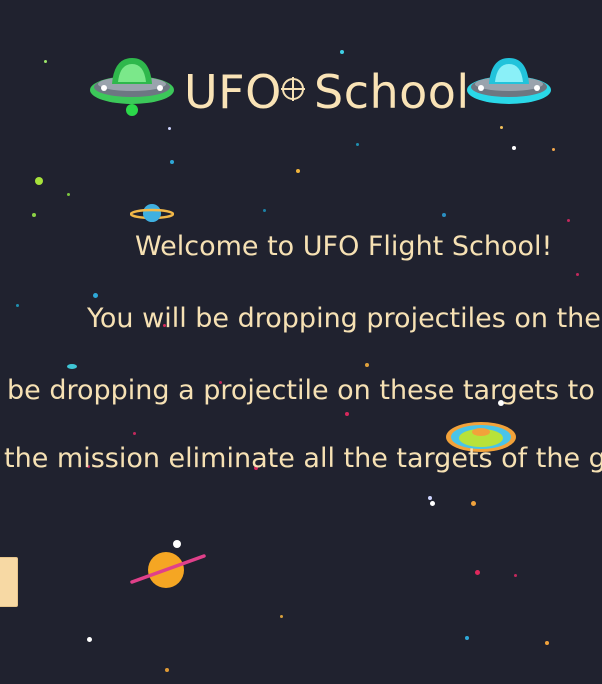 The width and height of the screenshot is (602, 684). What do you see at coordinates (509, 81) in the screenshot?
I see `cyan-ufo-icon` at bounding box center [509, 81].